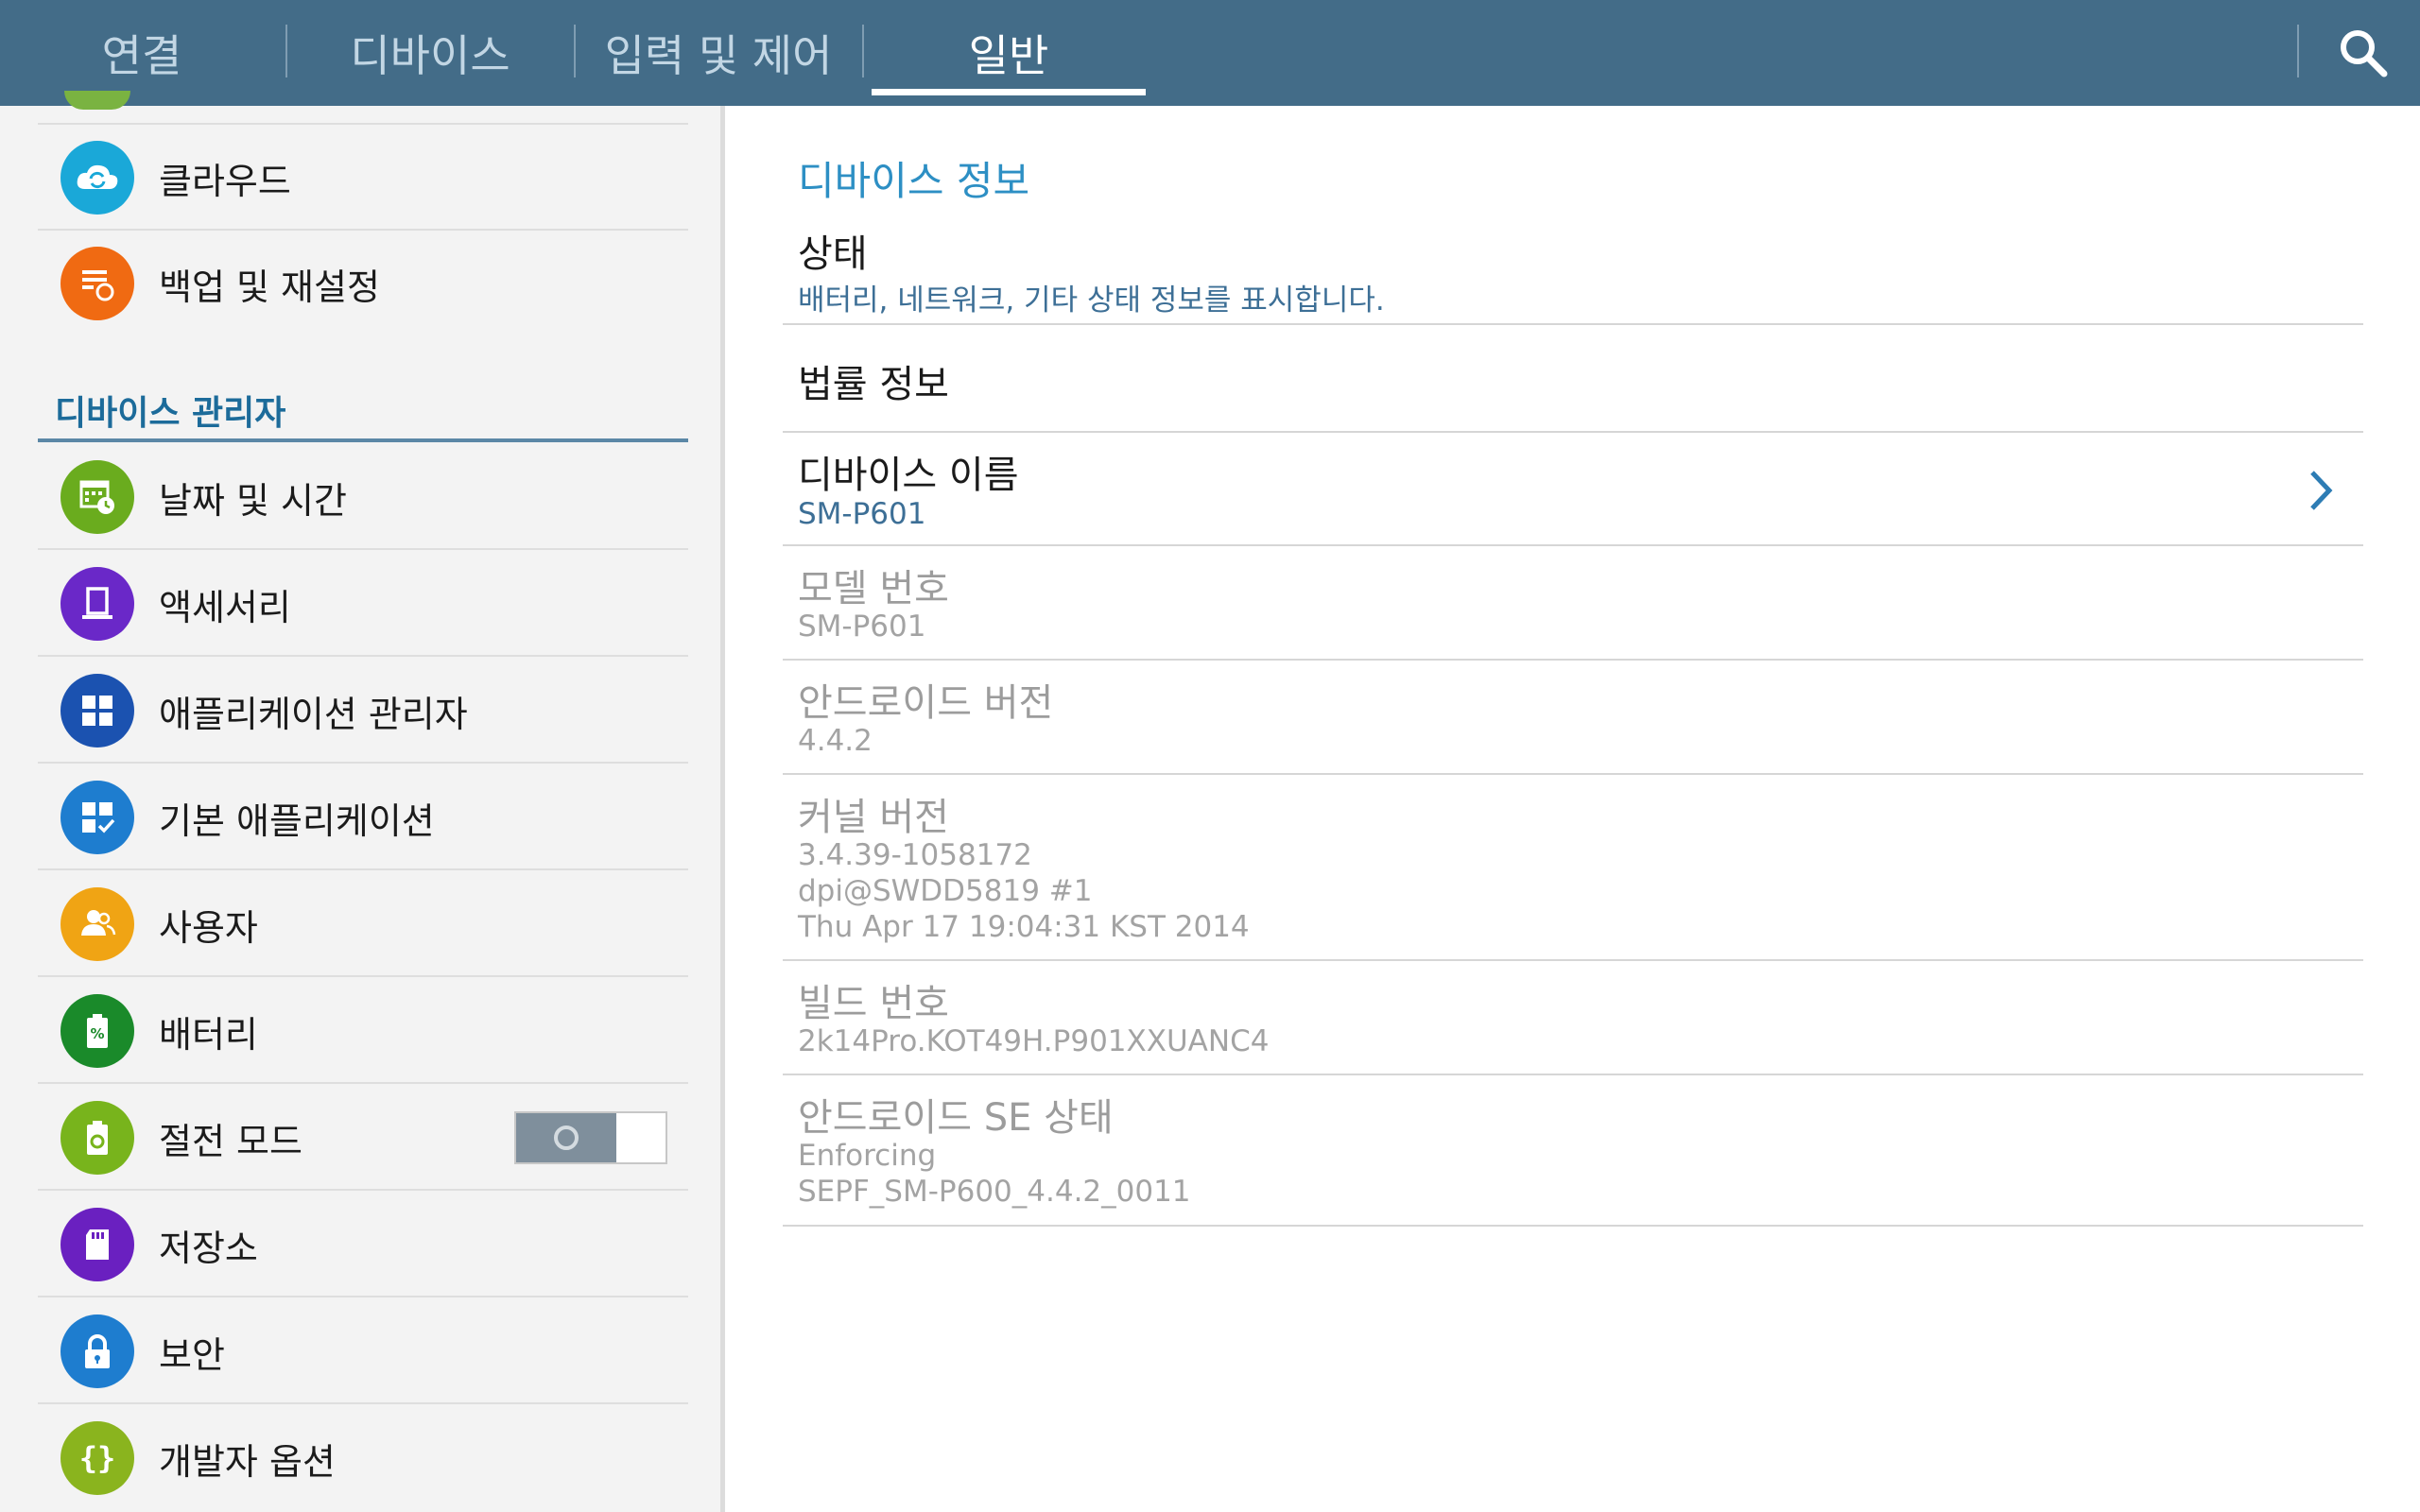 The height and width of the screenshot is (1512, 2420). I want to click on page-title: 디바이스 정보, so click(914, 181).